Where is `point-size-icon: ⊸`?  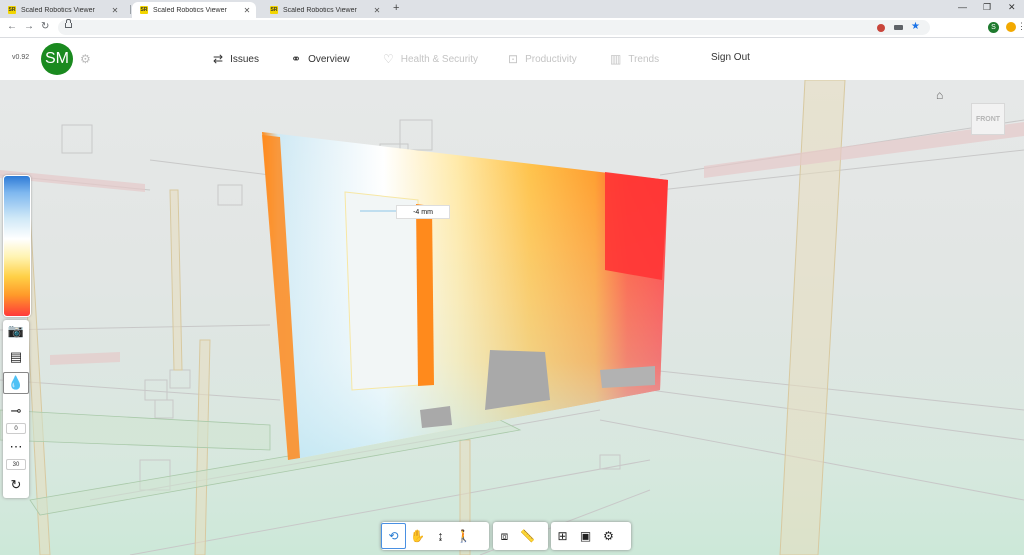 point-size-icon: ⊸ is located at coordinates (16, 411).